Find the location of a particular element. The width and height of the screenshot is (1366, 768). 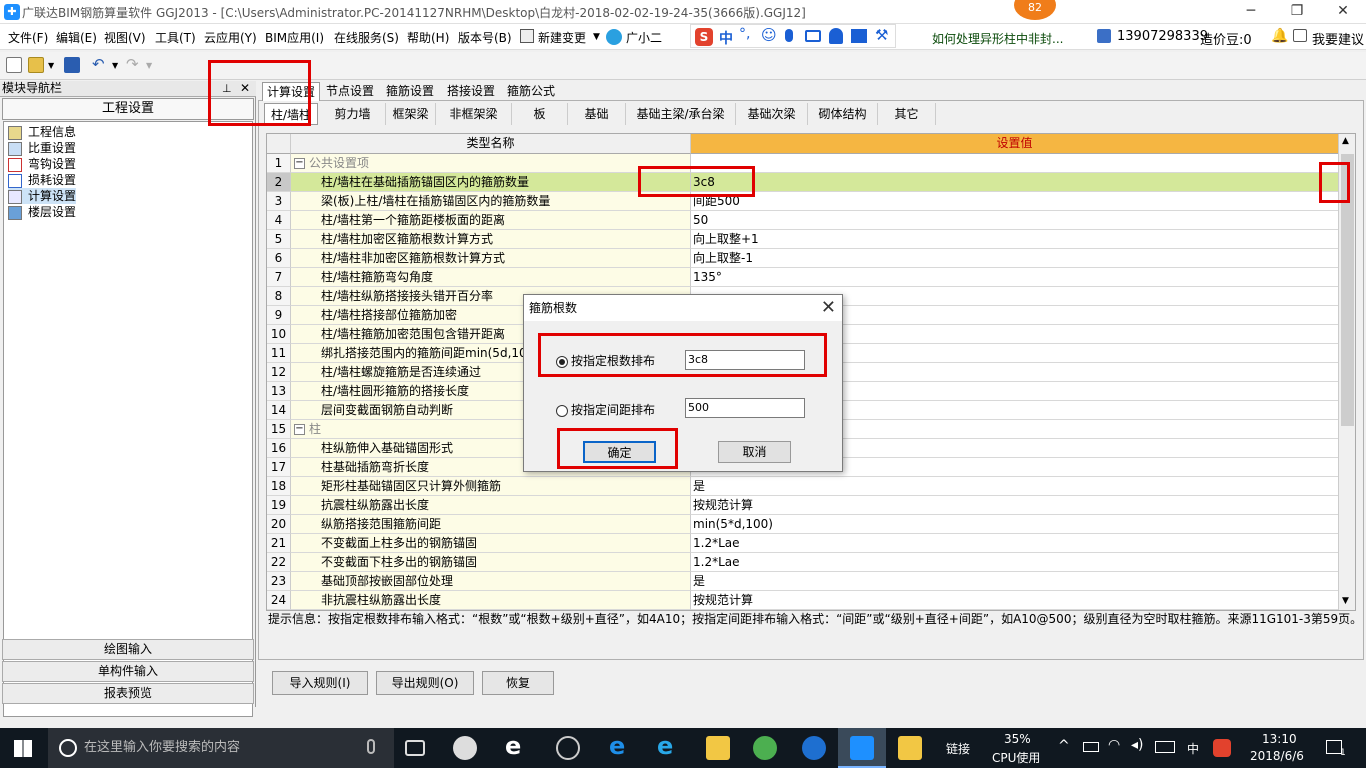

grid-vertical-scrollbar: ▲ ▼ is located at coordinates (1346, 372).